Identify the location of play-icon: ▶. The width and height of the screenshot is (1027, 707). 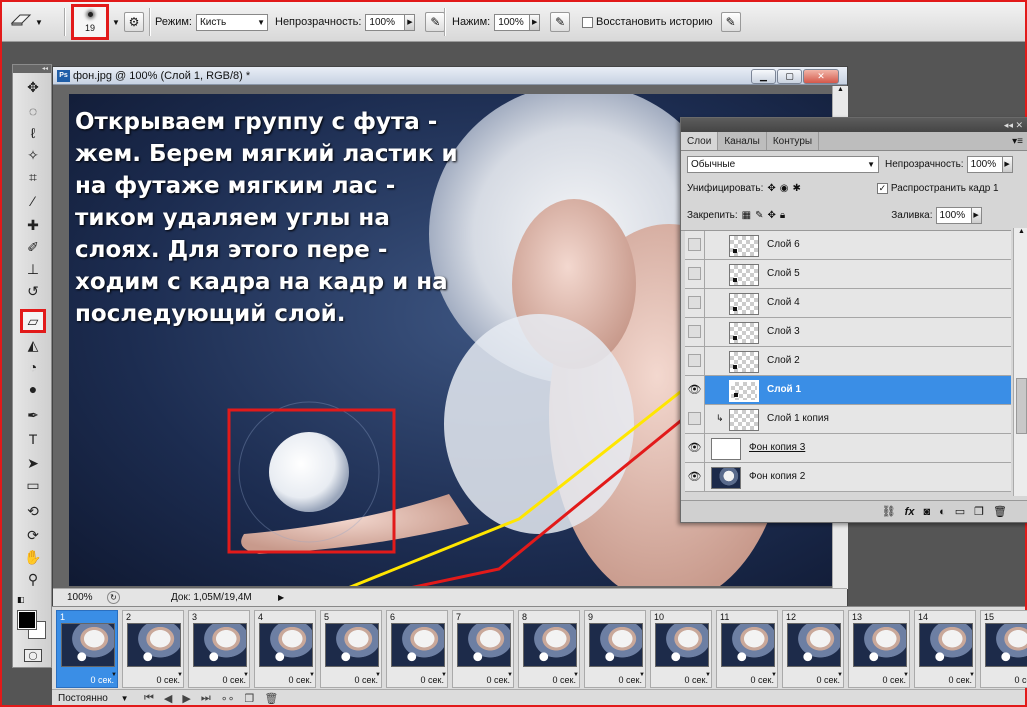
(186, 698).